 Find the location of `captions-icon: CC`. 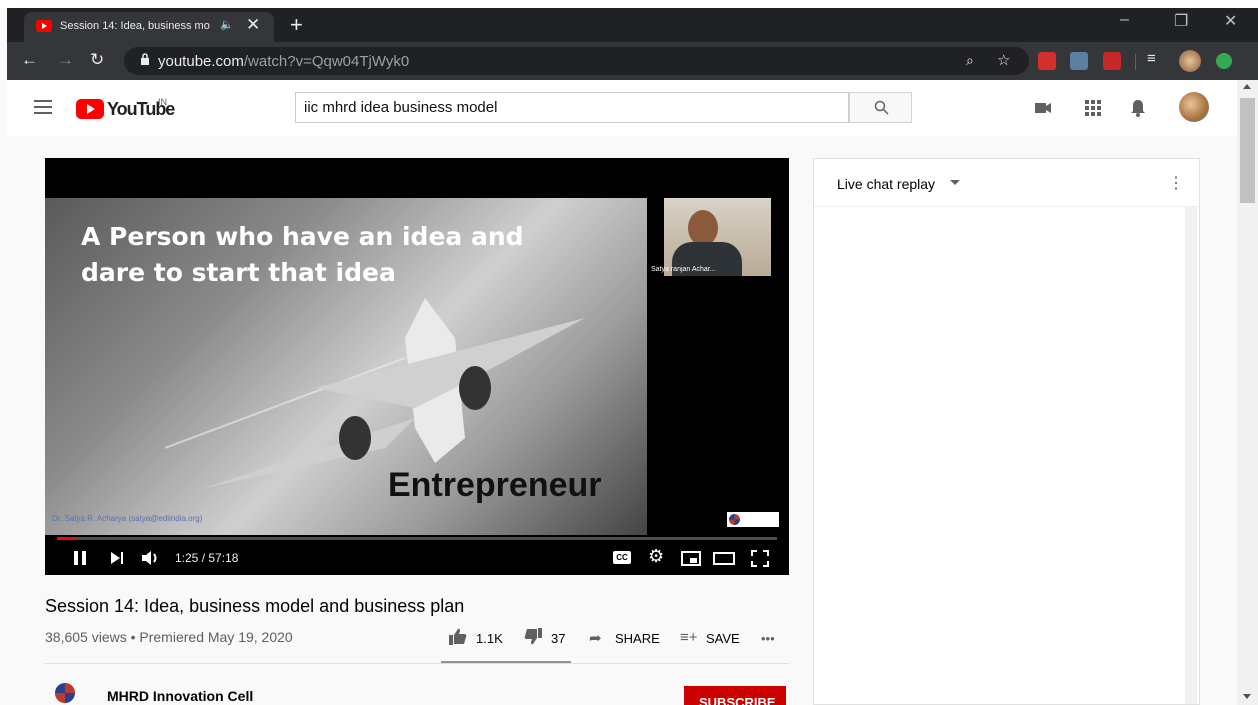

captions-icon: CC is located at coordinates (622, 557).